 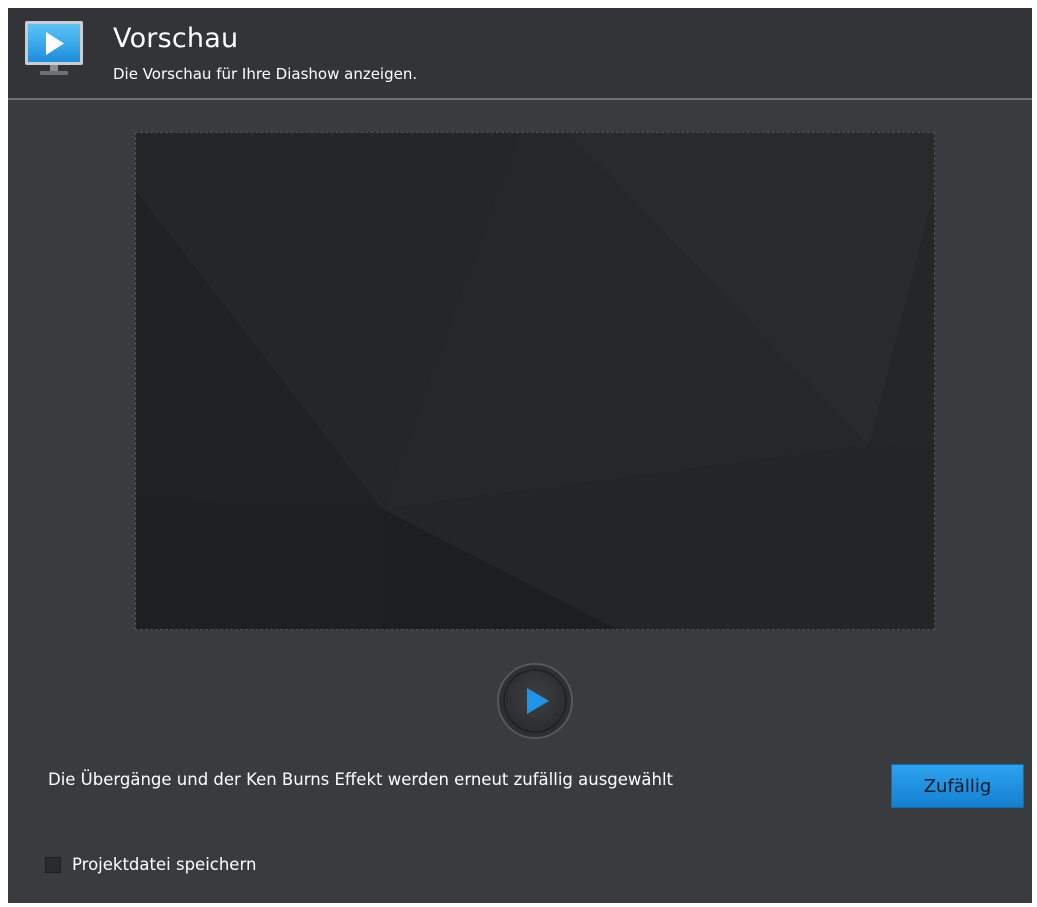 I want to click on save-project-option: Projektdatei speichern, so click(x=150, y=864).